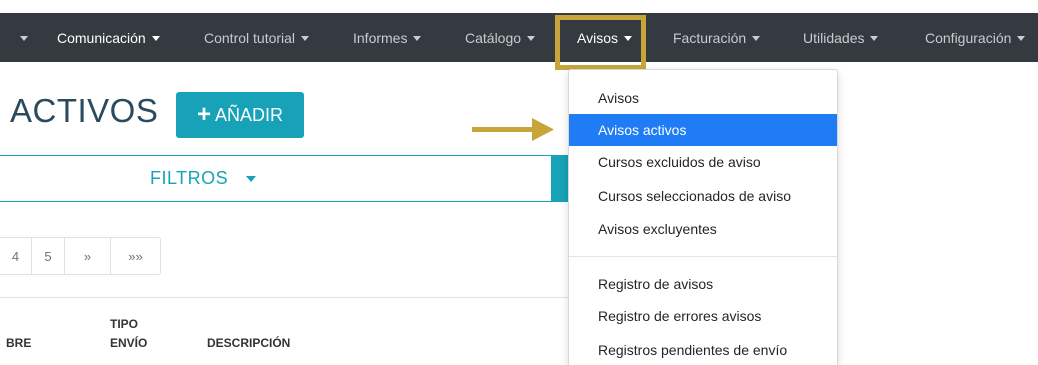  Describe the element at coordinates (513, 129) in the screenshot. I see `arrow-right-icon` at that location.